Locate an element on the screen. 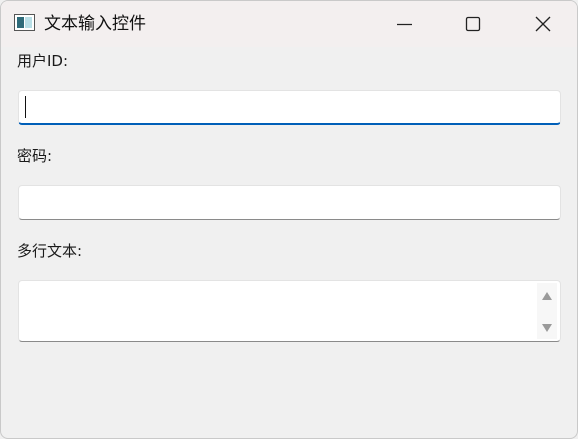  minimize-icon is located at coordinates (404, 24).